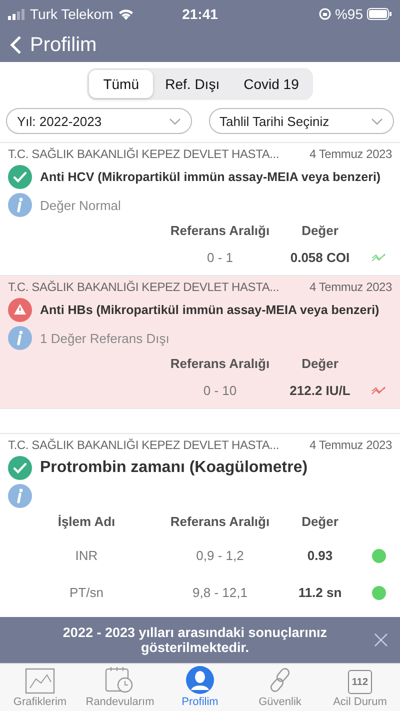 This screenshot has height=711, width=400. I want to click on signal-icon, so click(16, 14).